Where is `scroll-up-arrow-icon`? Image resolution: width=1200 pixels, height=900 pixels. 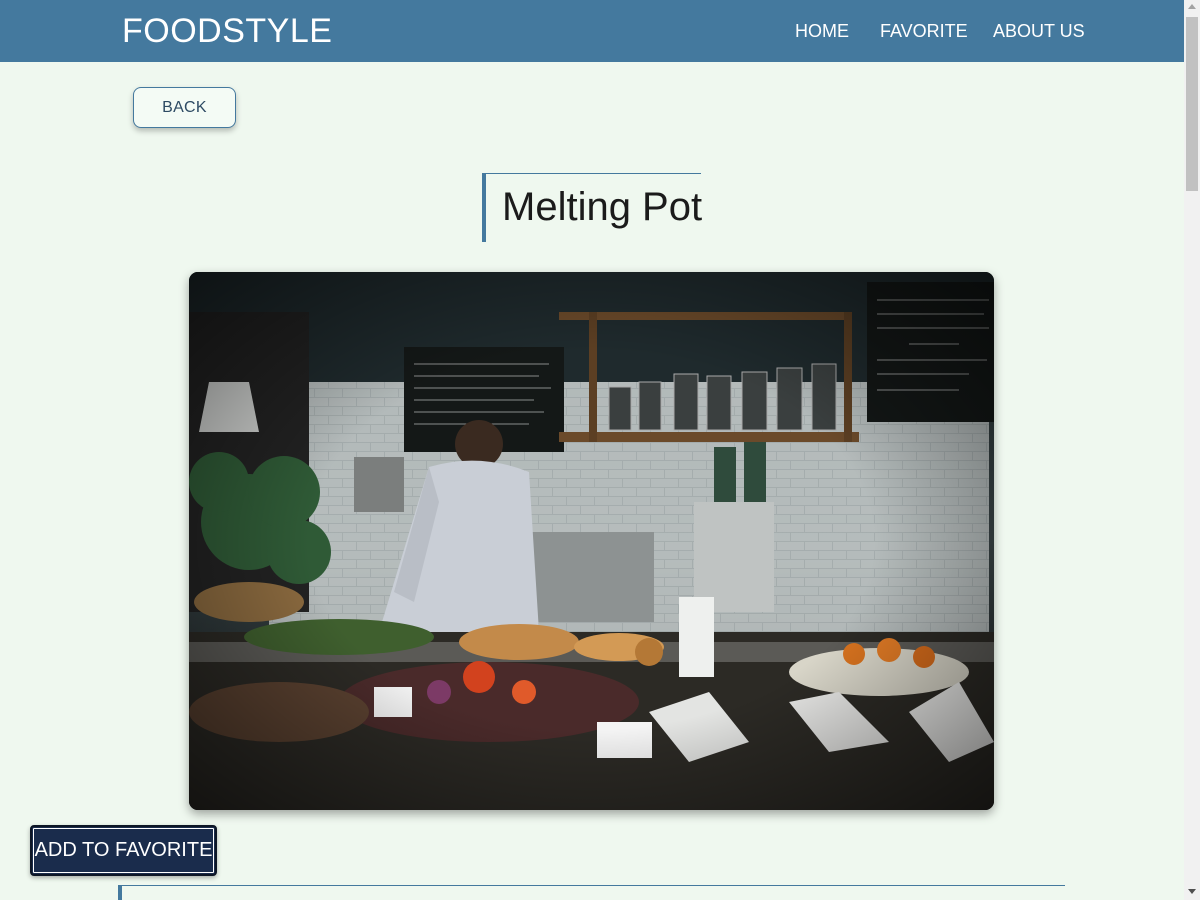
scroll-up-arrow-icon is located at coordinates (1192, 6).